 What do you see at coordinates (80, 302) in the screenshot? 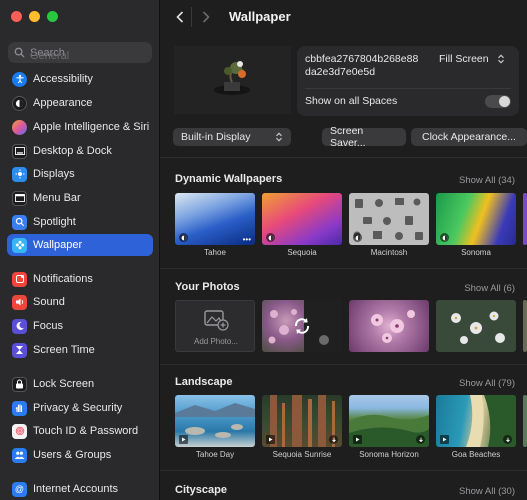
I see `sidebar-item-sound: Sound` at bounding box center [80, 302].